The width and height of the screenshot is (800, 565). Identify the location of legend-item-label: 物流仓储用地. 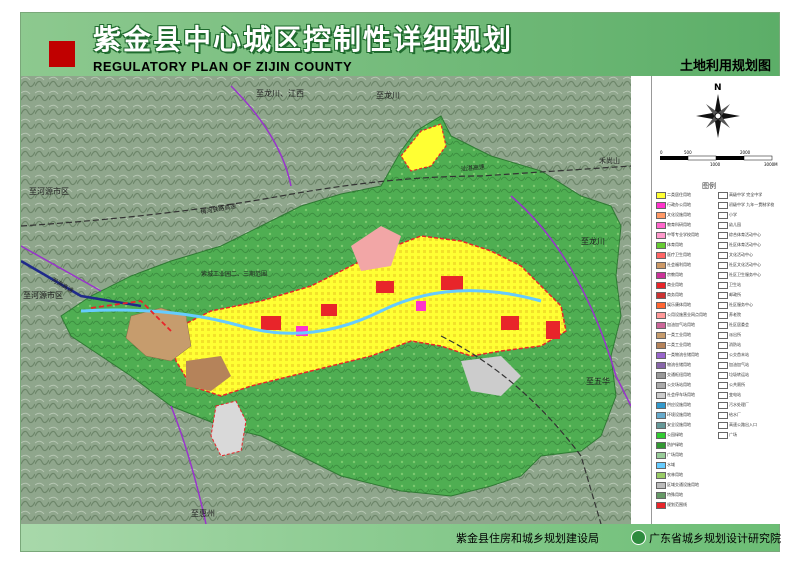
(679, 364).